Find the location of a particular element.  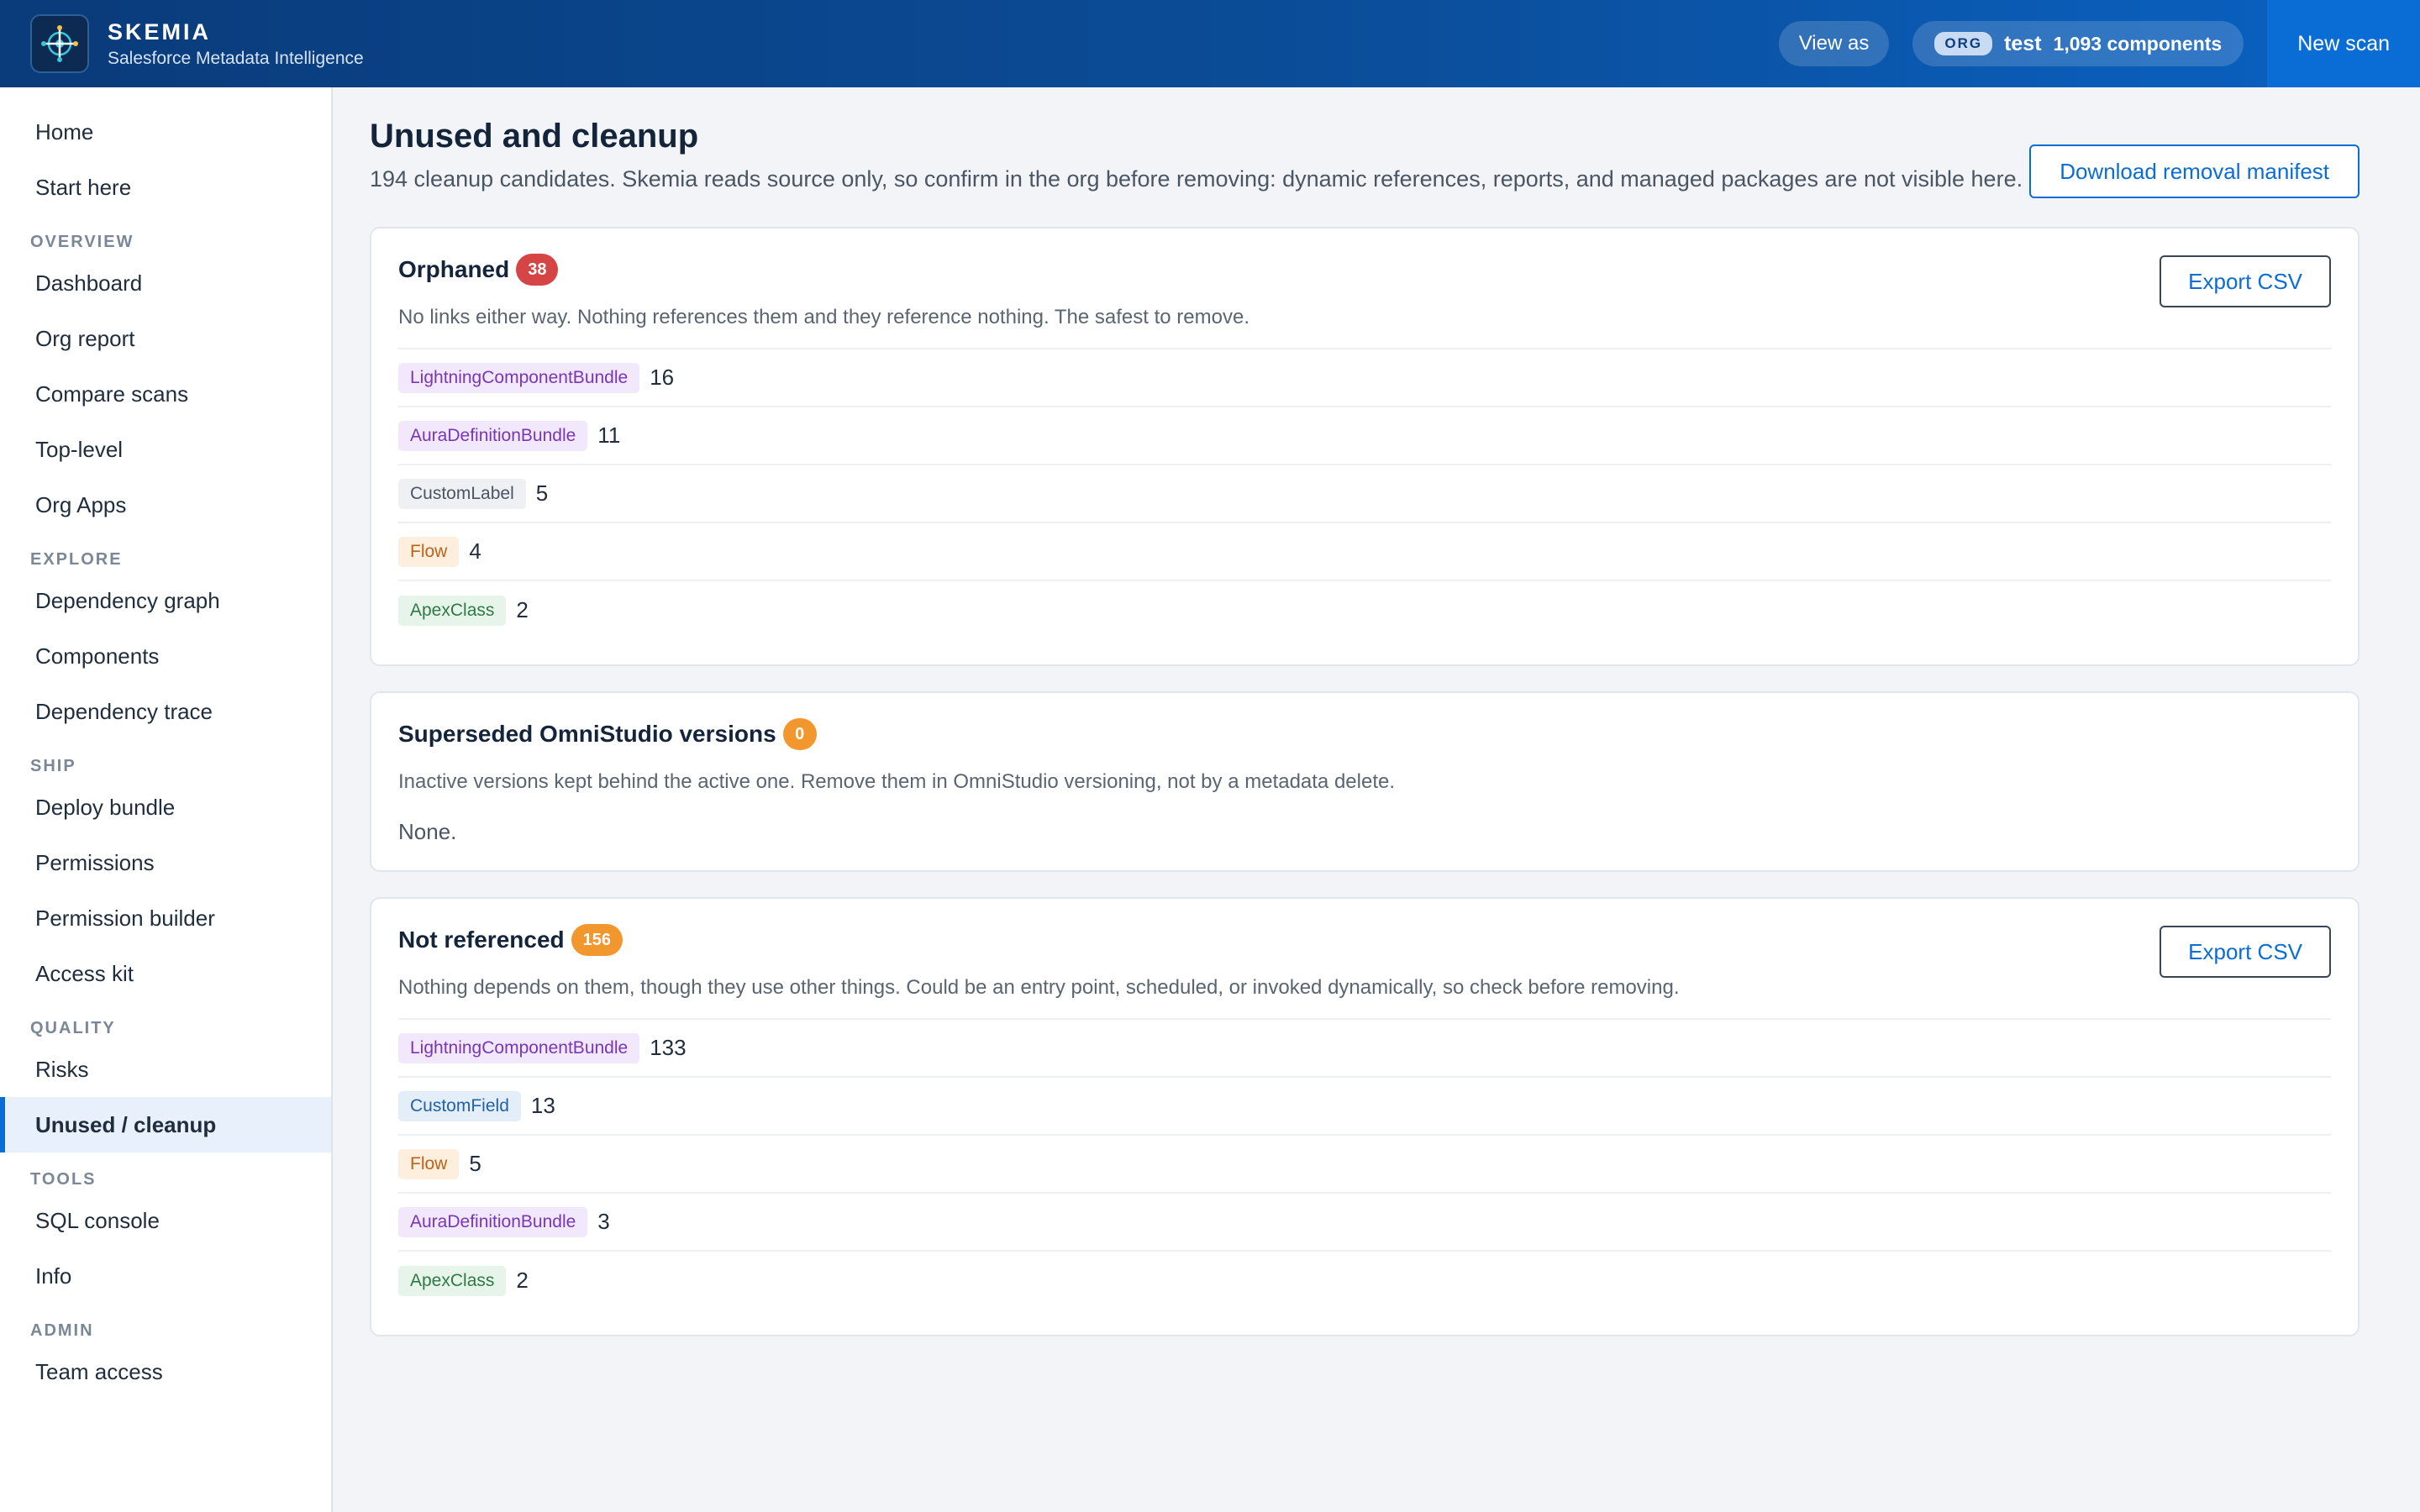

type-count: 4 is located at coordinates (475, 551).